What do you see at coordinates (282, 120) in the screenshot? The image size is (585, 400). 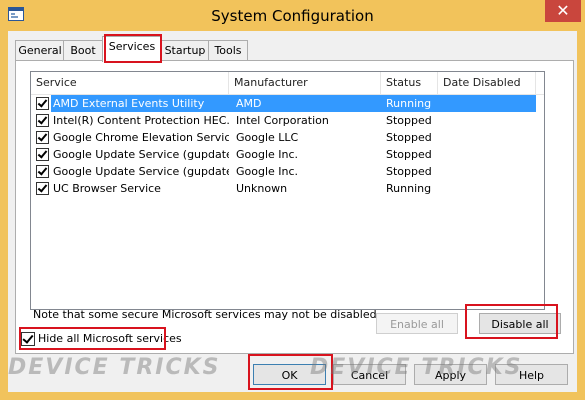 I see `service-manufacturer: Intel Corporation` at bounding box center [282, 120].